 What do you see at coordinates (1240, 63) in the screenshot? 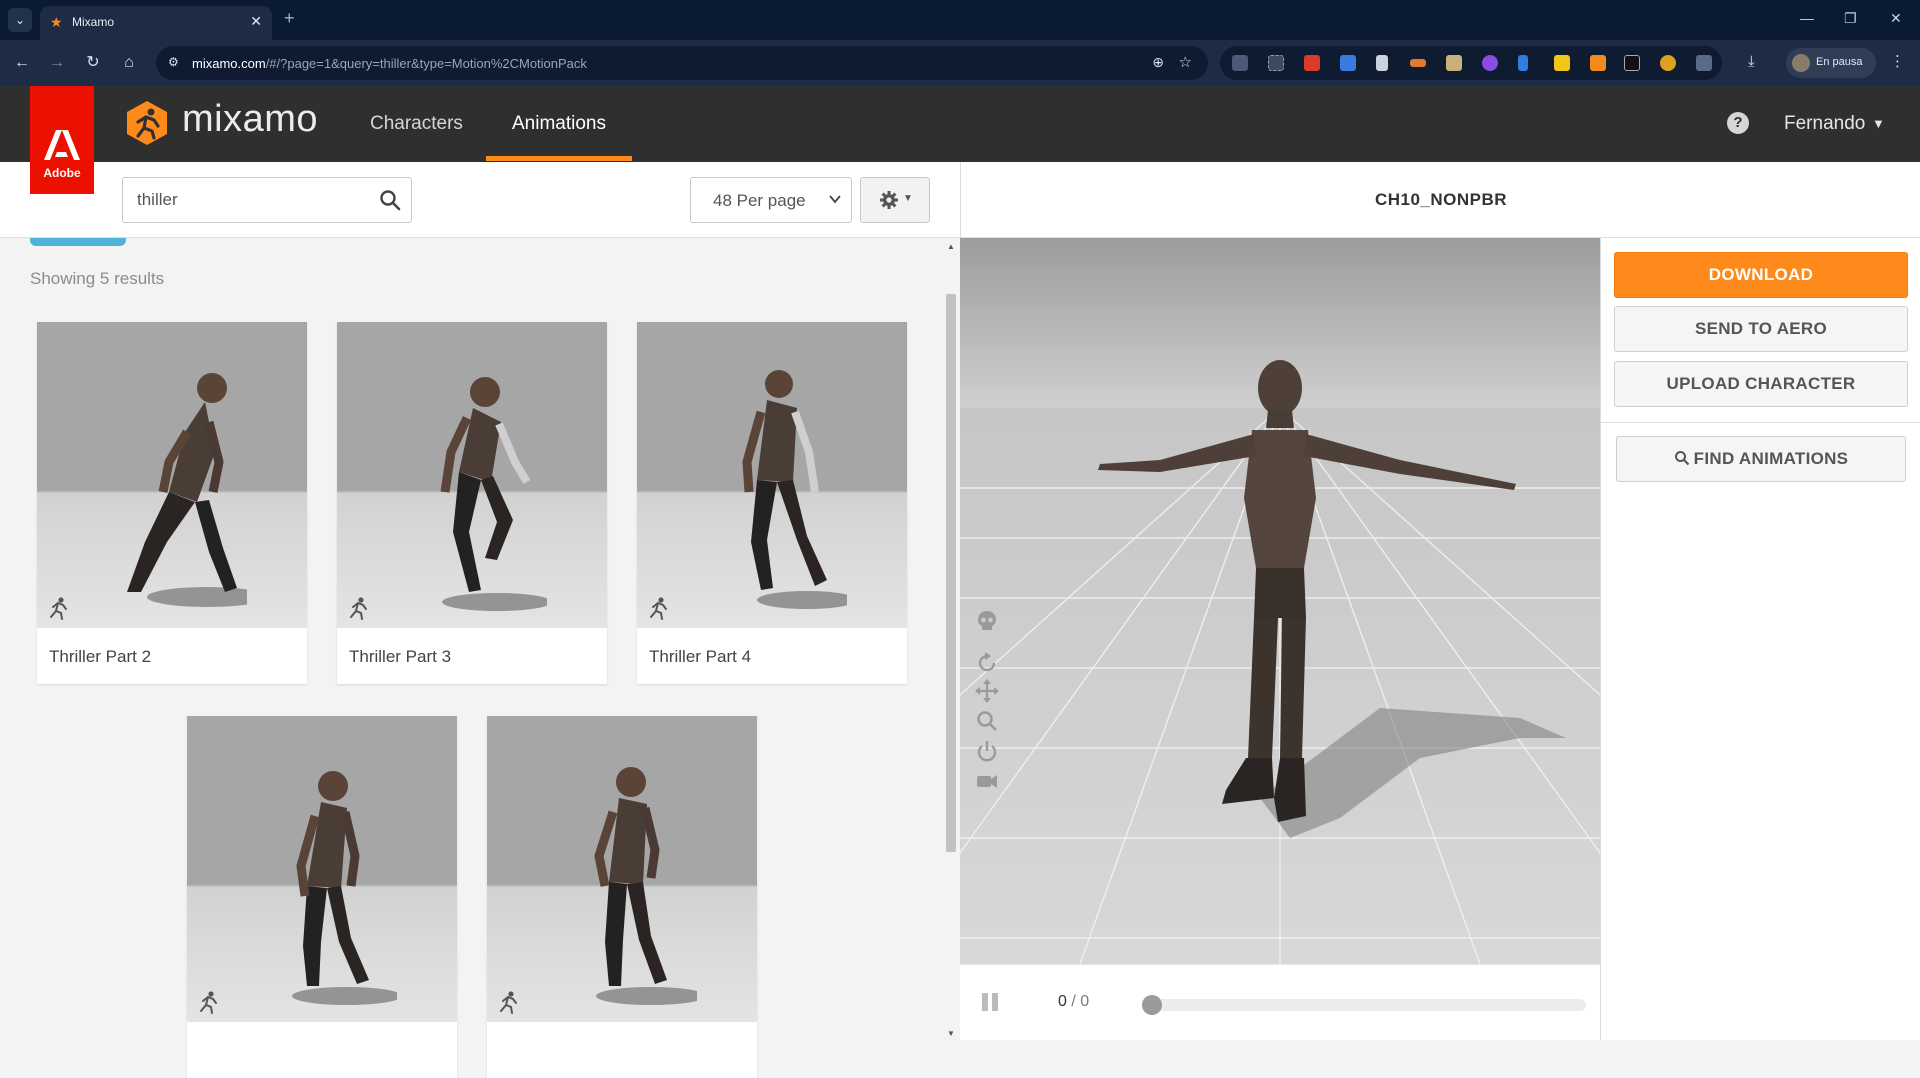
I see `extension-icon` at bounding box center [1240, 63].